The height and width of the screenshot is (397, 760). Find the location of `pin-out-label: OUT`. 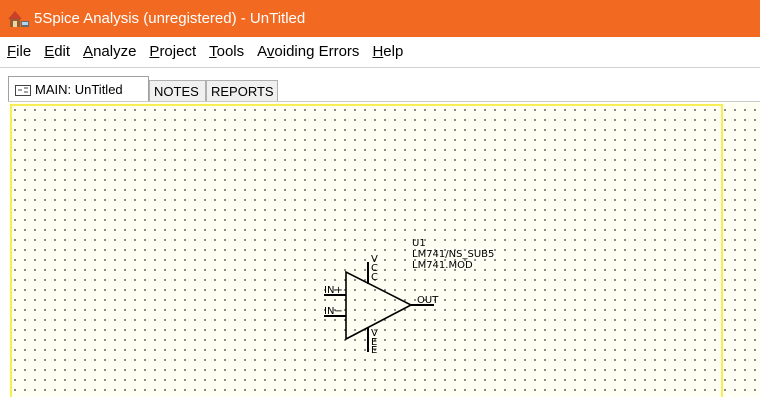

pin-out-label: OUT is located at coordinates (428, 300).